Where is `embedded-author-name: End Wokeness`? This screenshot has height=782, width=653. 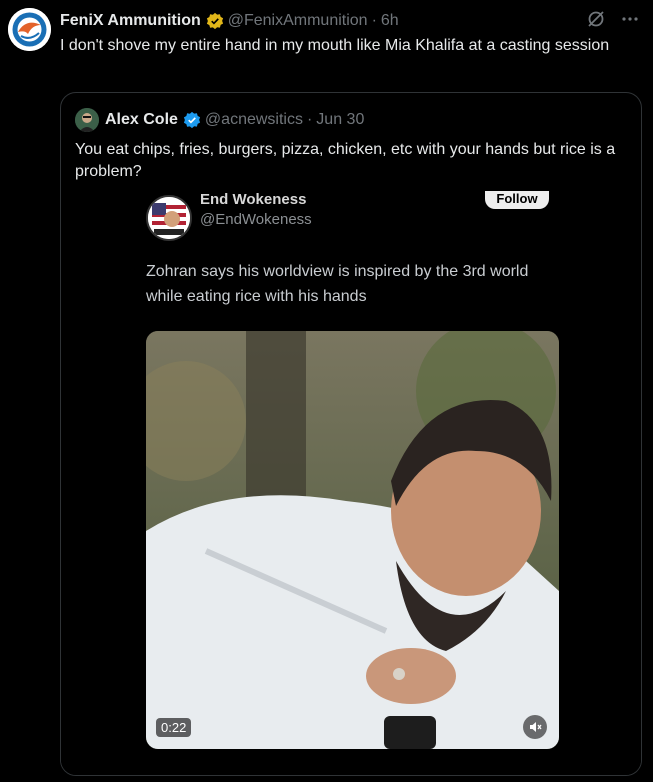 embedded-author-name: End Wokeness is located at coordinates (253, 199).